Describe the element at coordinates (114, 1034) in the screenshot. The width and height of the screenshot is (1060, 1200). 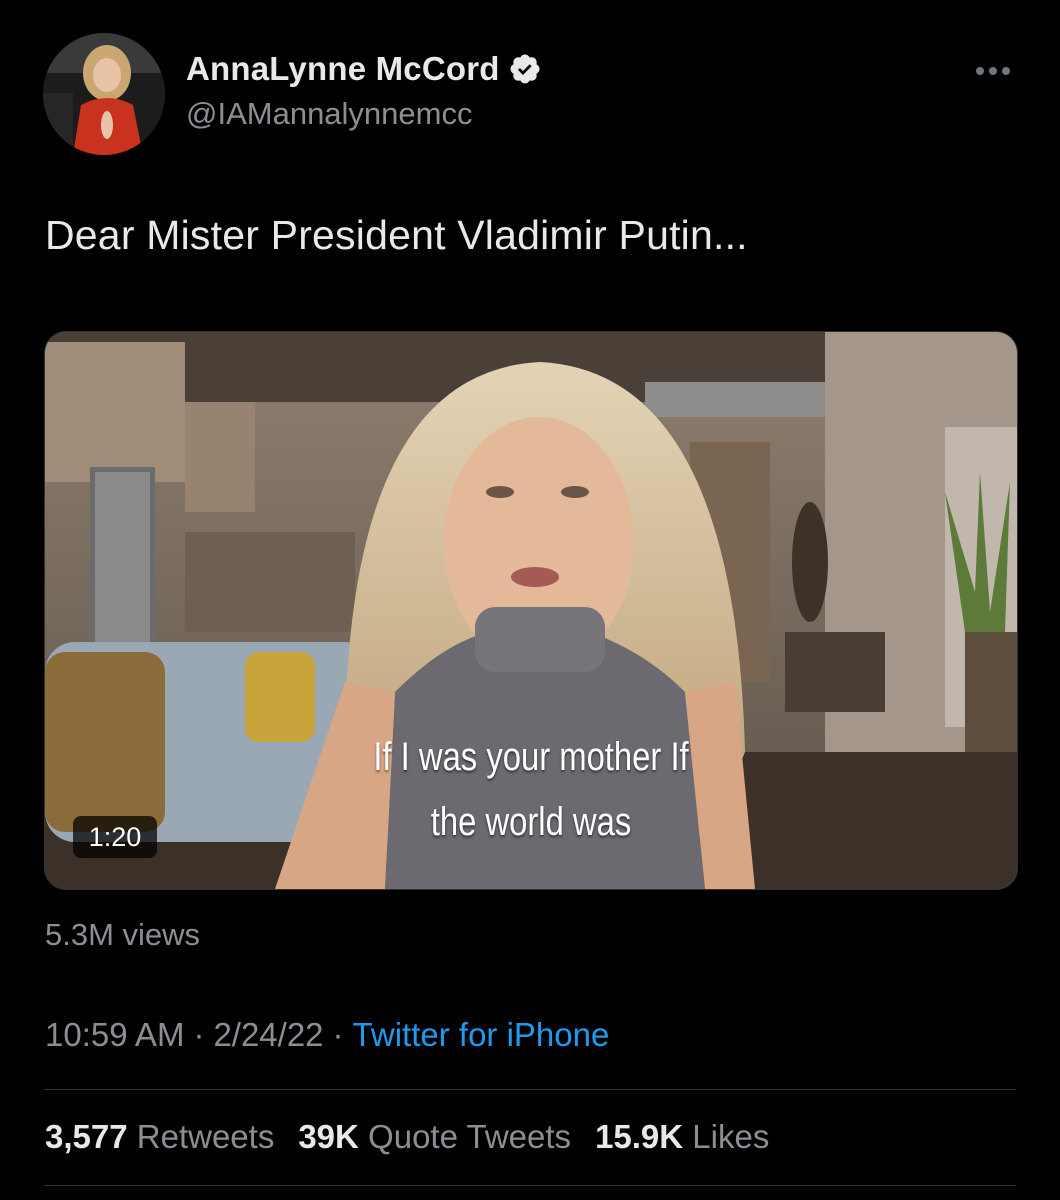
I see `tweet-time: 10:59 AM` at that location.